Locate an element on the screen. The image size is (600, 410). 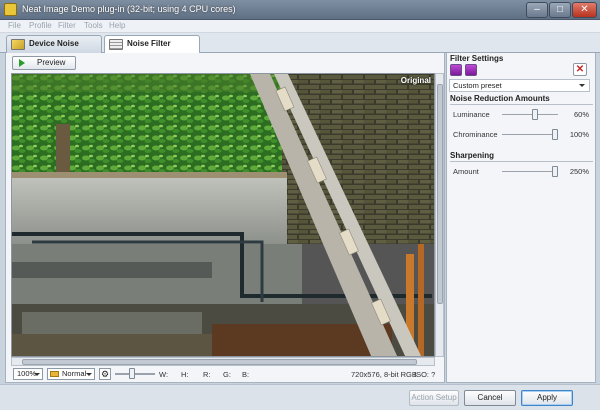
tab-noise-filter-settings: Noise Filter Settings is located at coordinates (152, 49).